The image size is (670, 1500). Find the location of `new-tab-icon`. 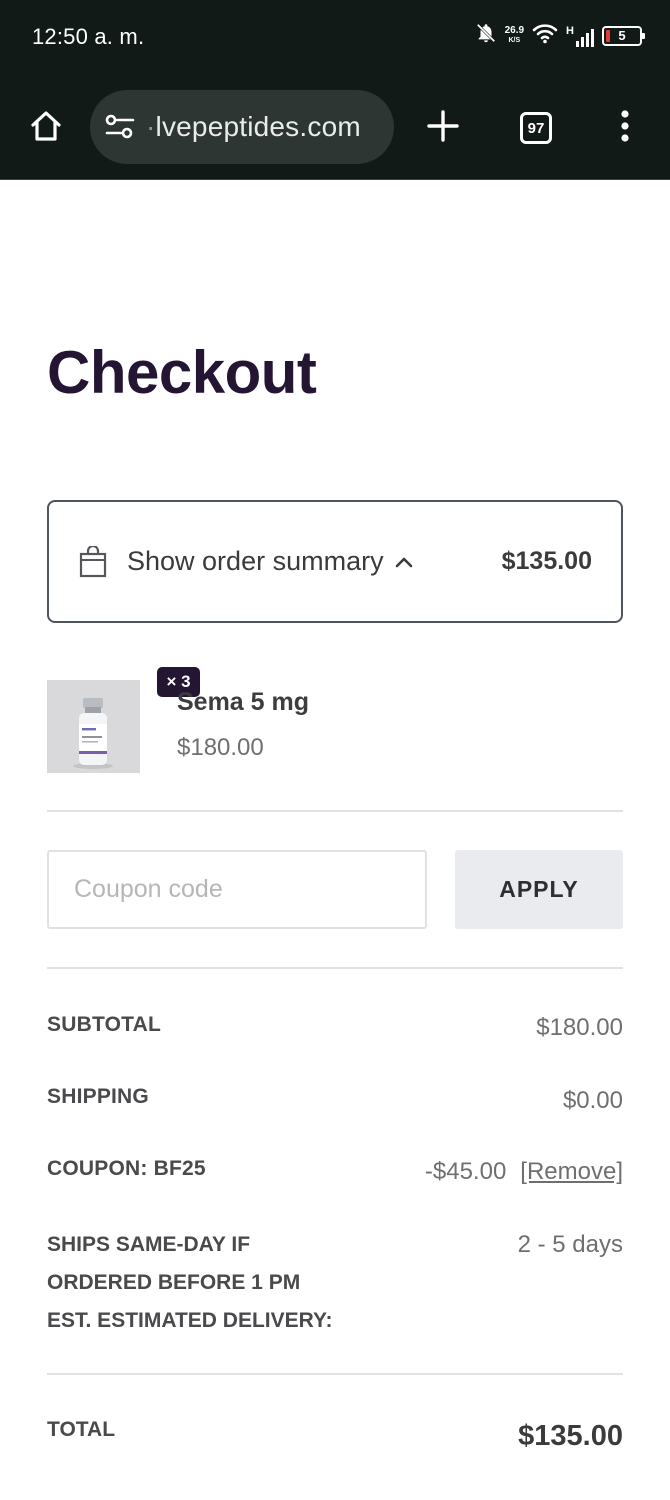

new-tab-icon is located at coordinates (443, 128).